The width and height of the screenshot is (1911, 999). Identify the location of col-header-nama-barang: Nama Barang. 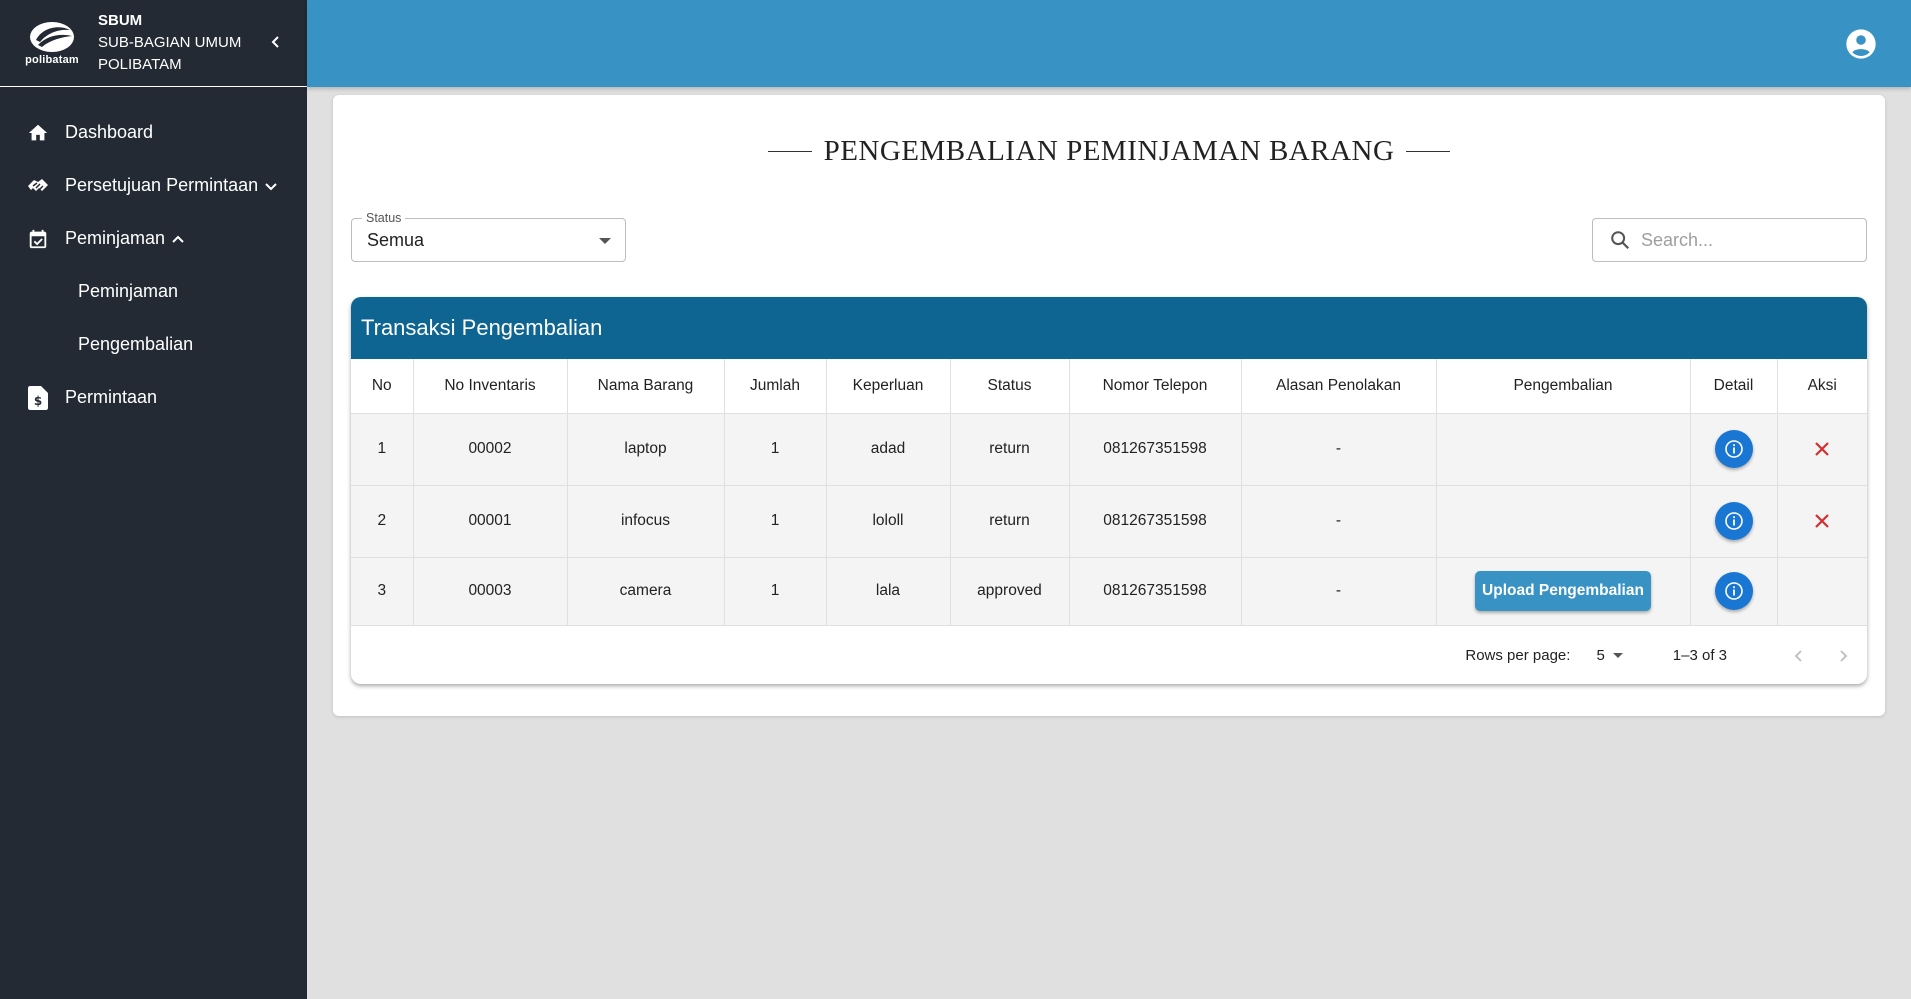
(646, 386).